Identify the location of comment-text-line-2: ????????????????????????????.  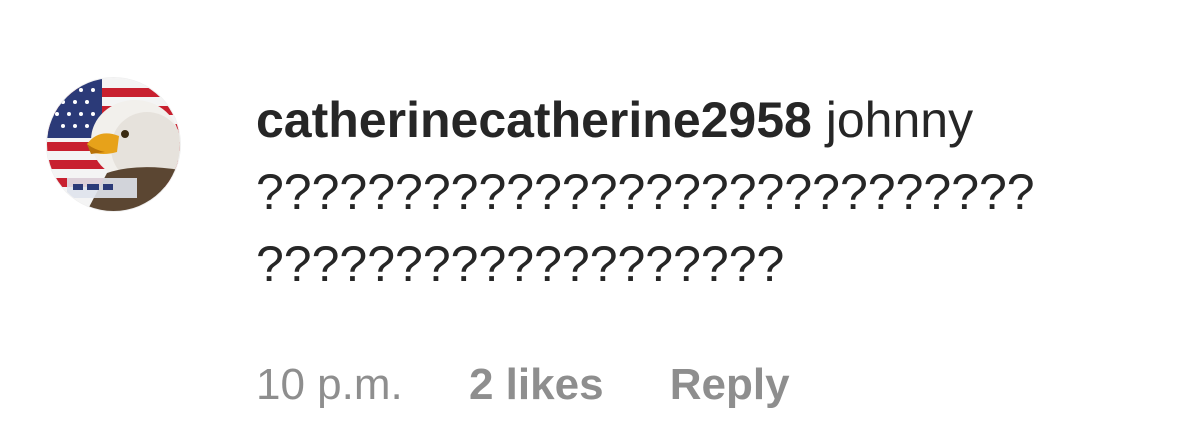
(645, 192).